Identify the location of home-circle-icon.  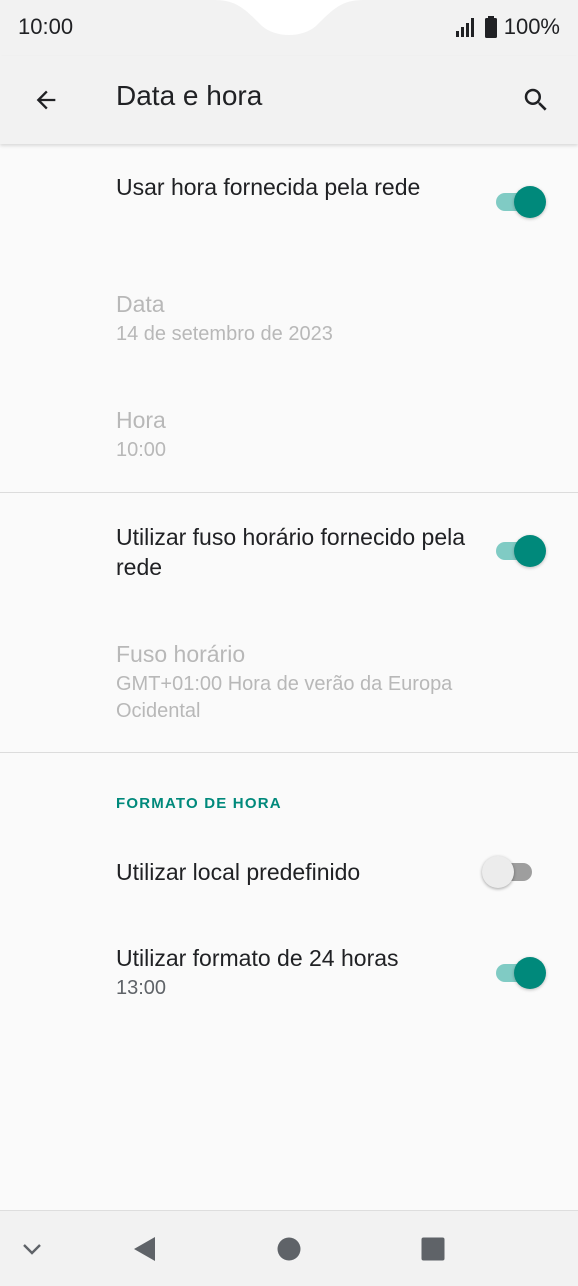
(289, 1249).